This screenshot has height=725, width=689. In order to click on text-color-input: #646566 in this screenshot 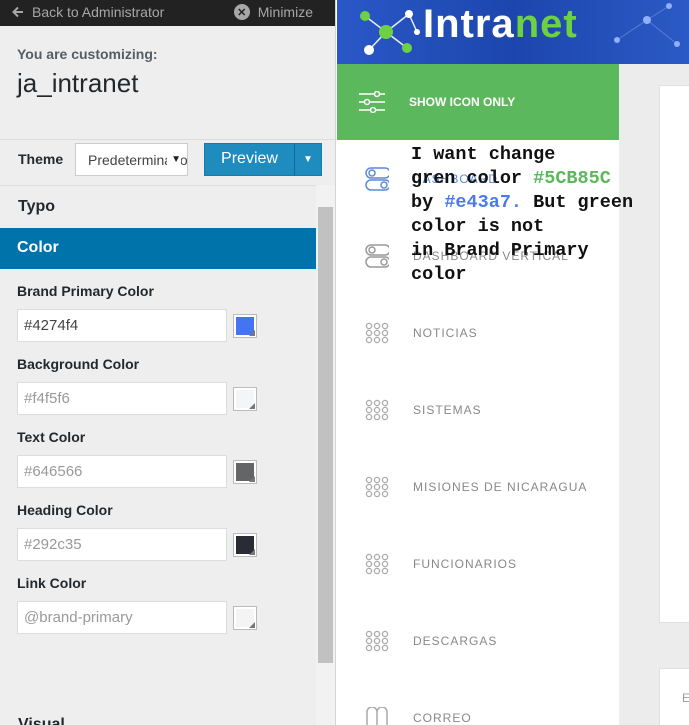, I will do `click(122, 471)`.